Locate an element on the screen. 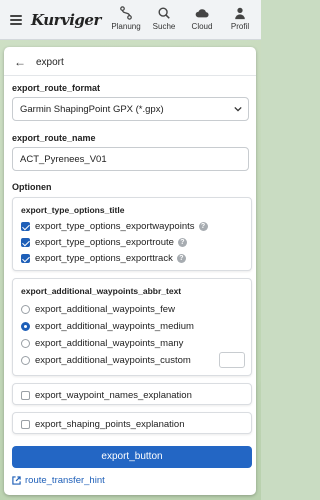  format-select: Garmin ShapingPoint GPX (*.gpx) is located at coordinates (130, 109).